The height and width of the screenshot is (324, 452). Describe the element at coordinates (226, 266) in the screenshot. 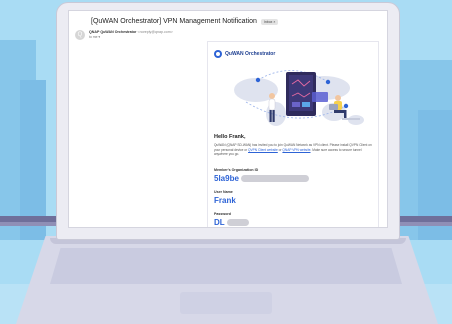

I see `laptop-keyboard` at that location.